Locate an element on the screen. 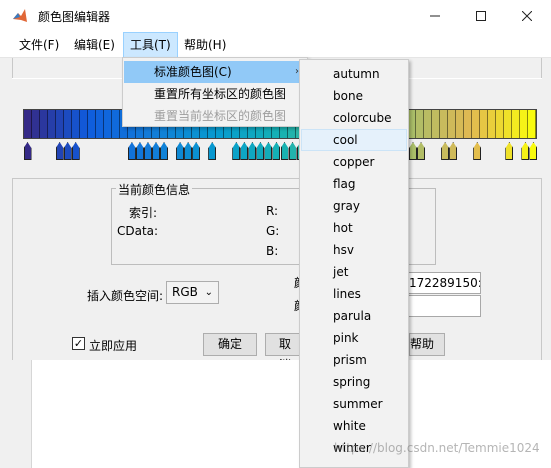  colormap-option-pink: pink is located at coordinates (354, 338).